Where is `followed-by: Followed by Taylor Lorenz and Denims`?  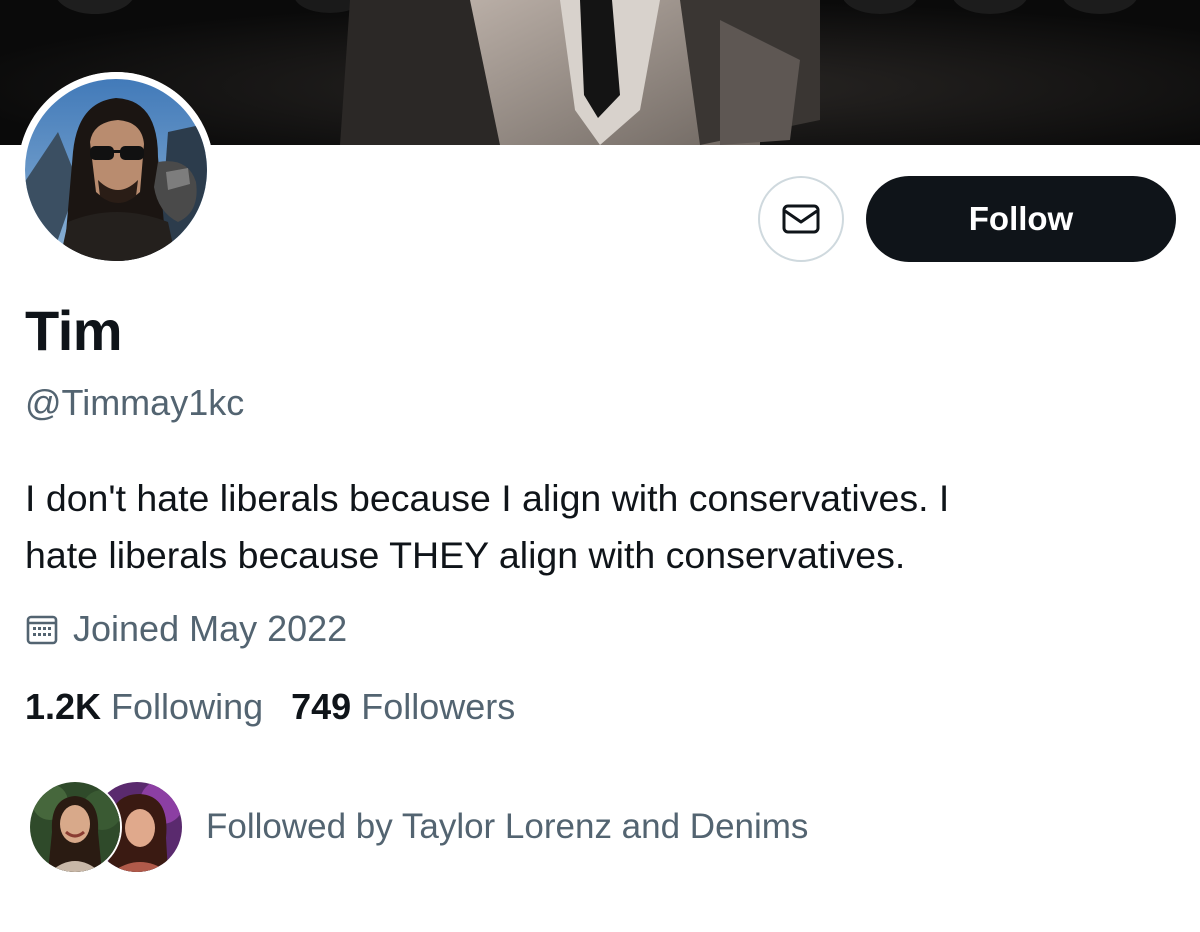
followed-by: Followed by Taylor Lorenz and Denims is located at coordinates (418, 827).